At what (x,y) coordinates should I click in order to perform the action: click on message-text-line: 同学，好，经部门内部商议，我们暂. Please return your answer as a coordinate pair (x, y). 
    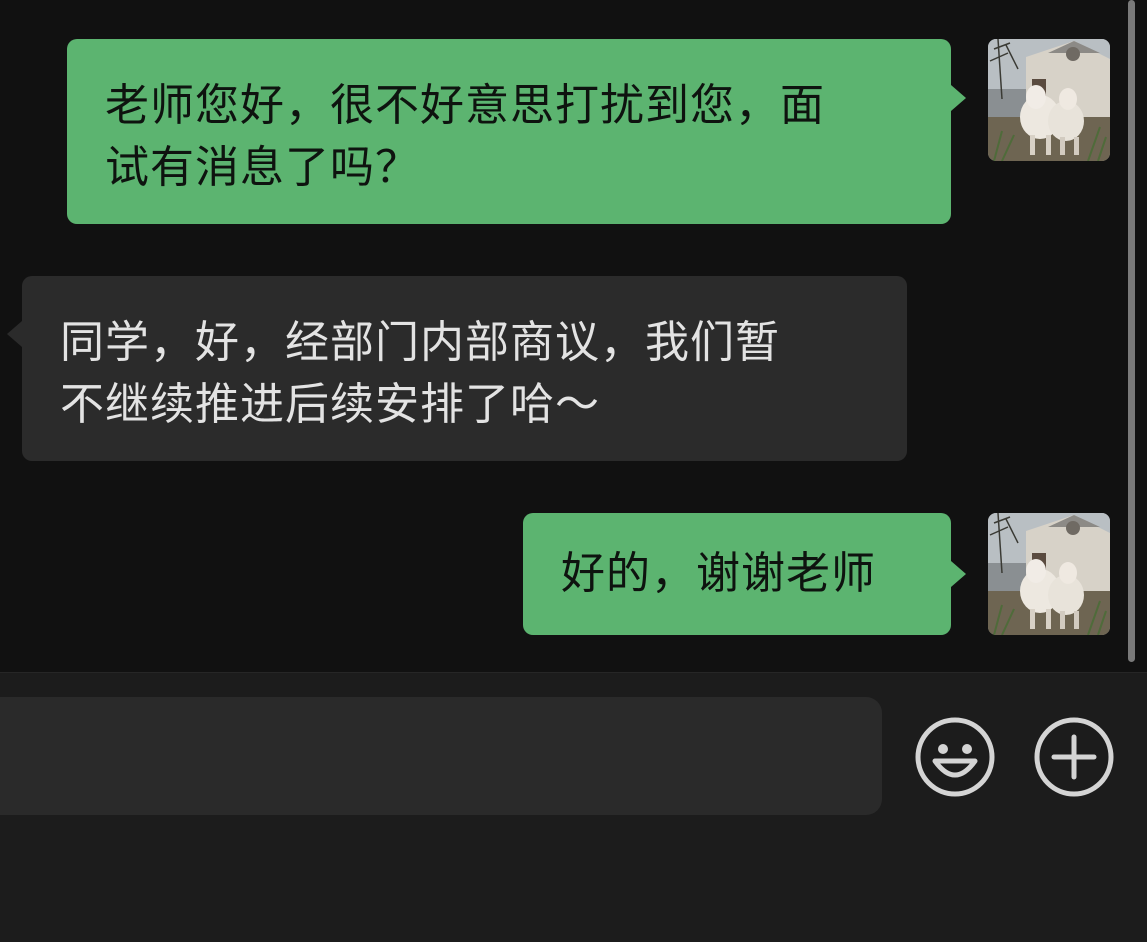
    Looking at the image, I should click on (420, 342).